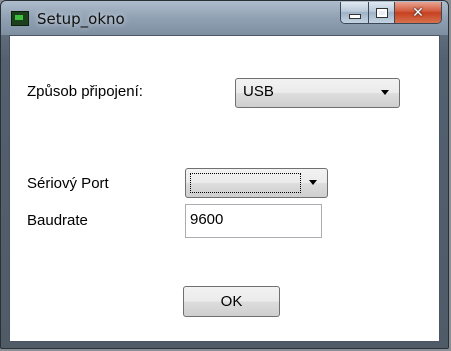 Image resolution: width=451 pixels, height=351 pixels. What do you see at coordinates (224, 18) in the screenshot?
I see `title-bar: Setup_okno ✕` at bounding box center [224, 18].